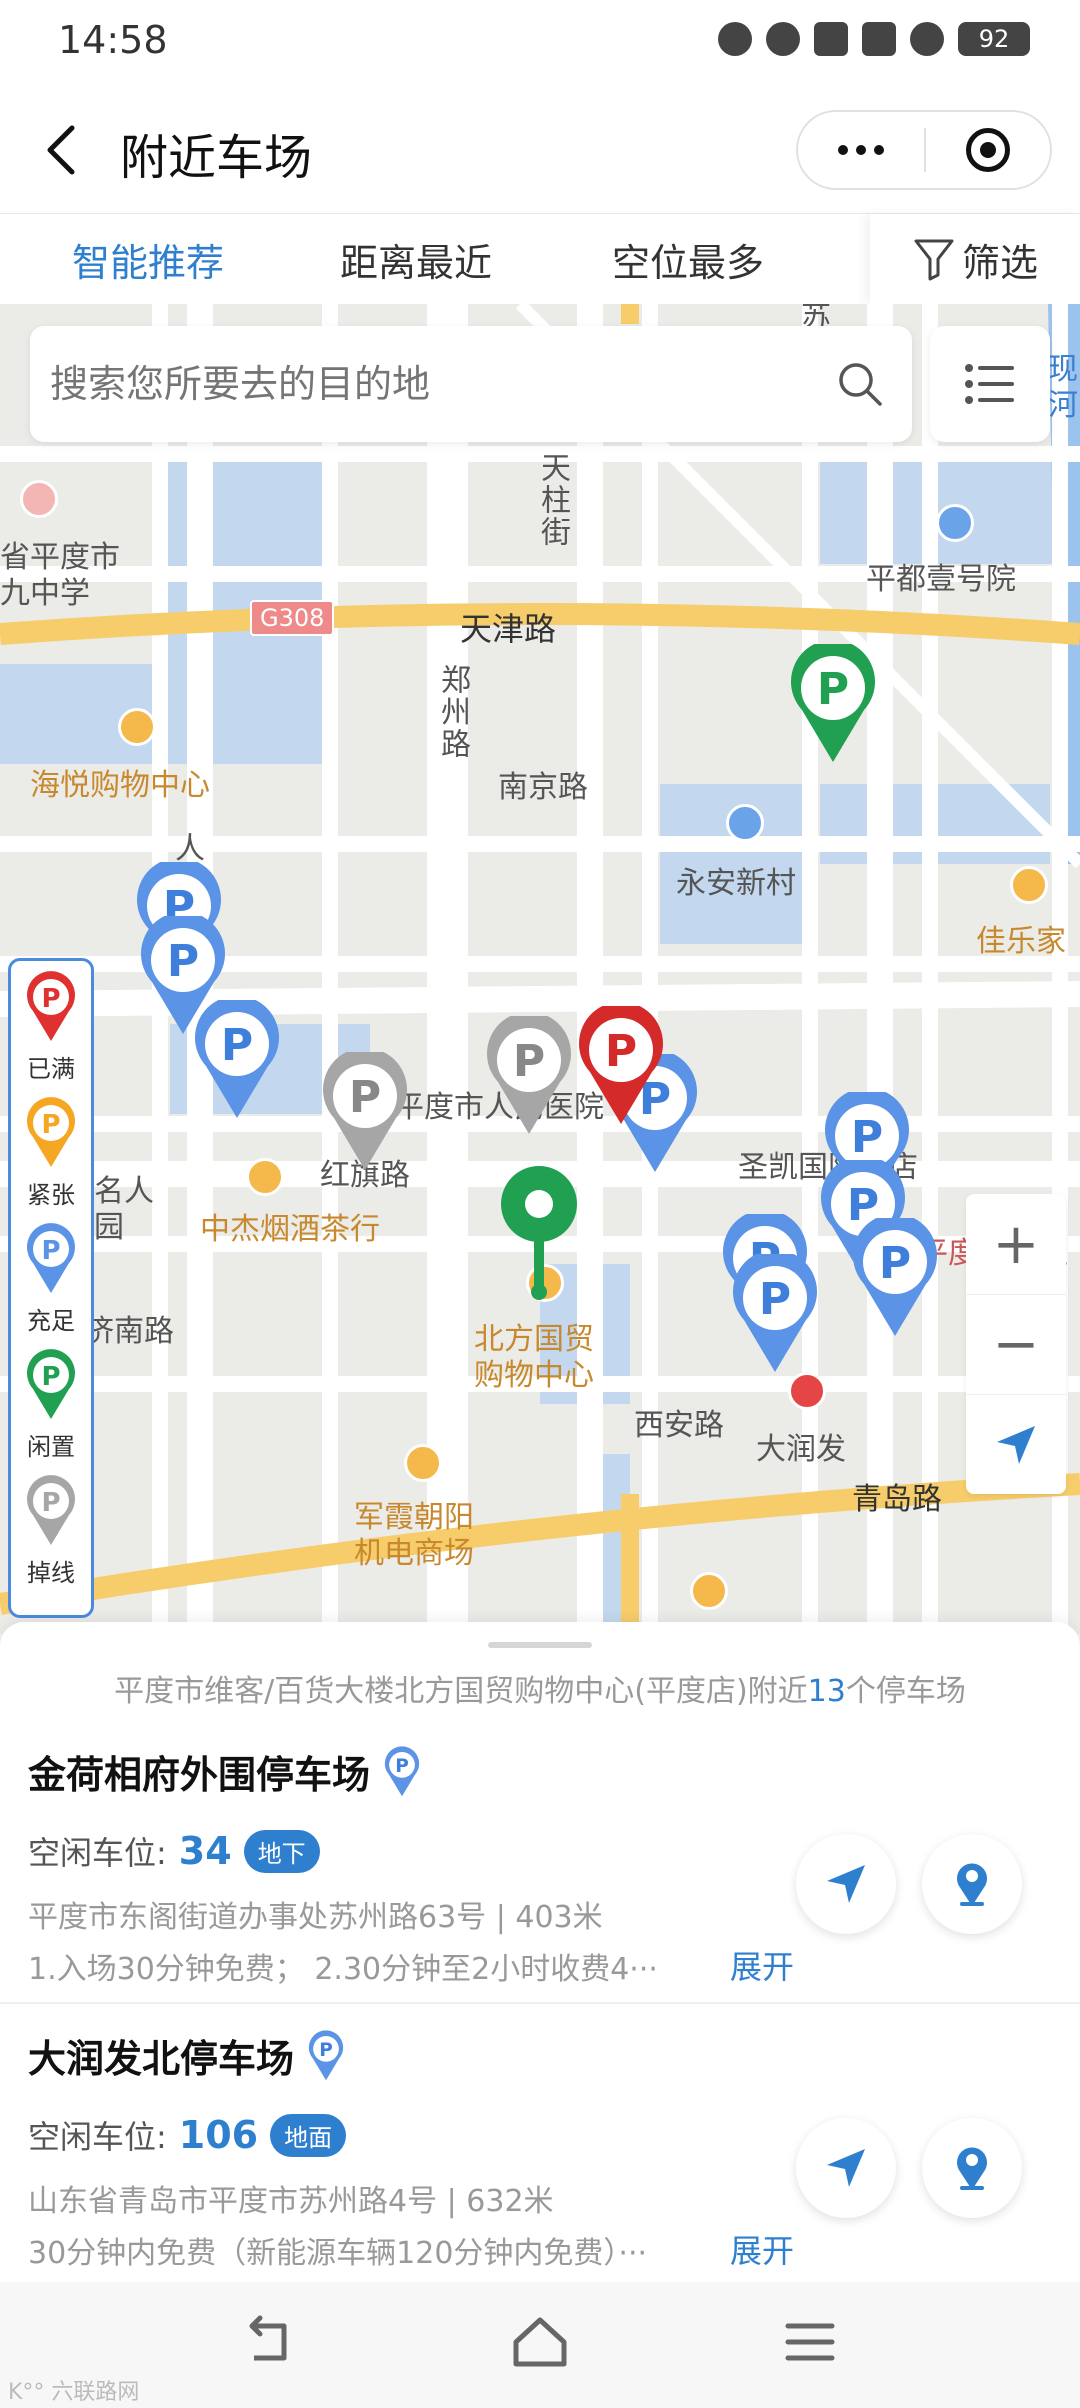  I want to click on map-controls: + −, so click(1016, 1344).